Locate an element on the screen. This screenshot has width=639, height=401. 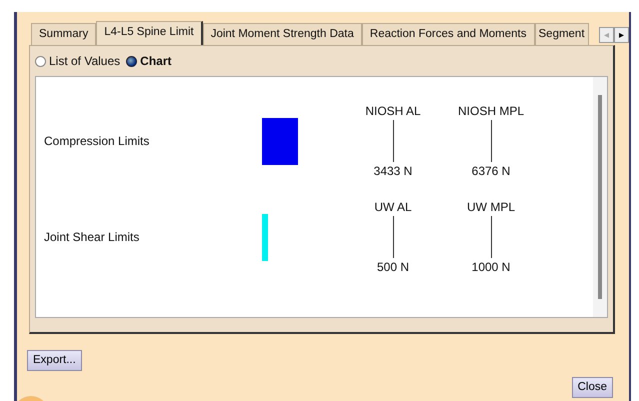
limit-value: 6376 N is located at coordinates (491, 171).